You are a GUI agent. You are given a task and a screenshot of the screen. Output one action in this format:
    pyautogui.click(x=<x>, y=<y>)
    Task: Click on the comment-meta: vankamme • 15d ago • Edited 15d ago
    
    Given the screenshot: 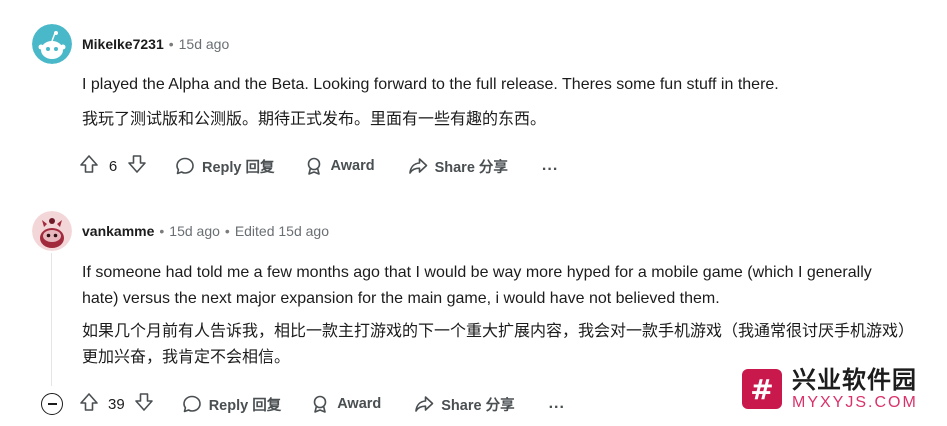 What is the action you would take?
    pyautogui.click(x=205, y=231)
    